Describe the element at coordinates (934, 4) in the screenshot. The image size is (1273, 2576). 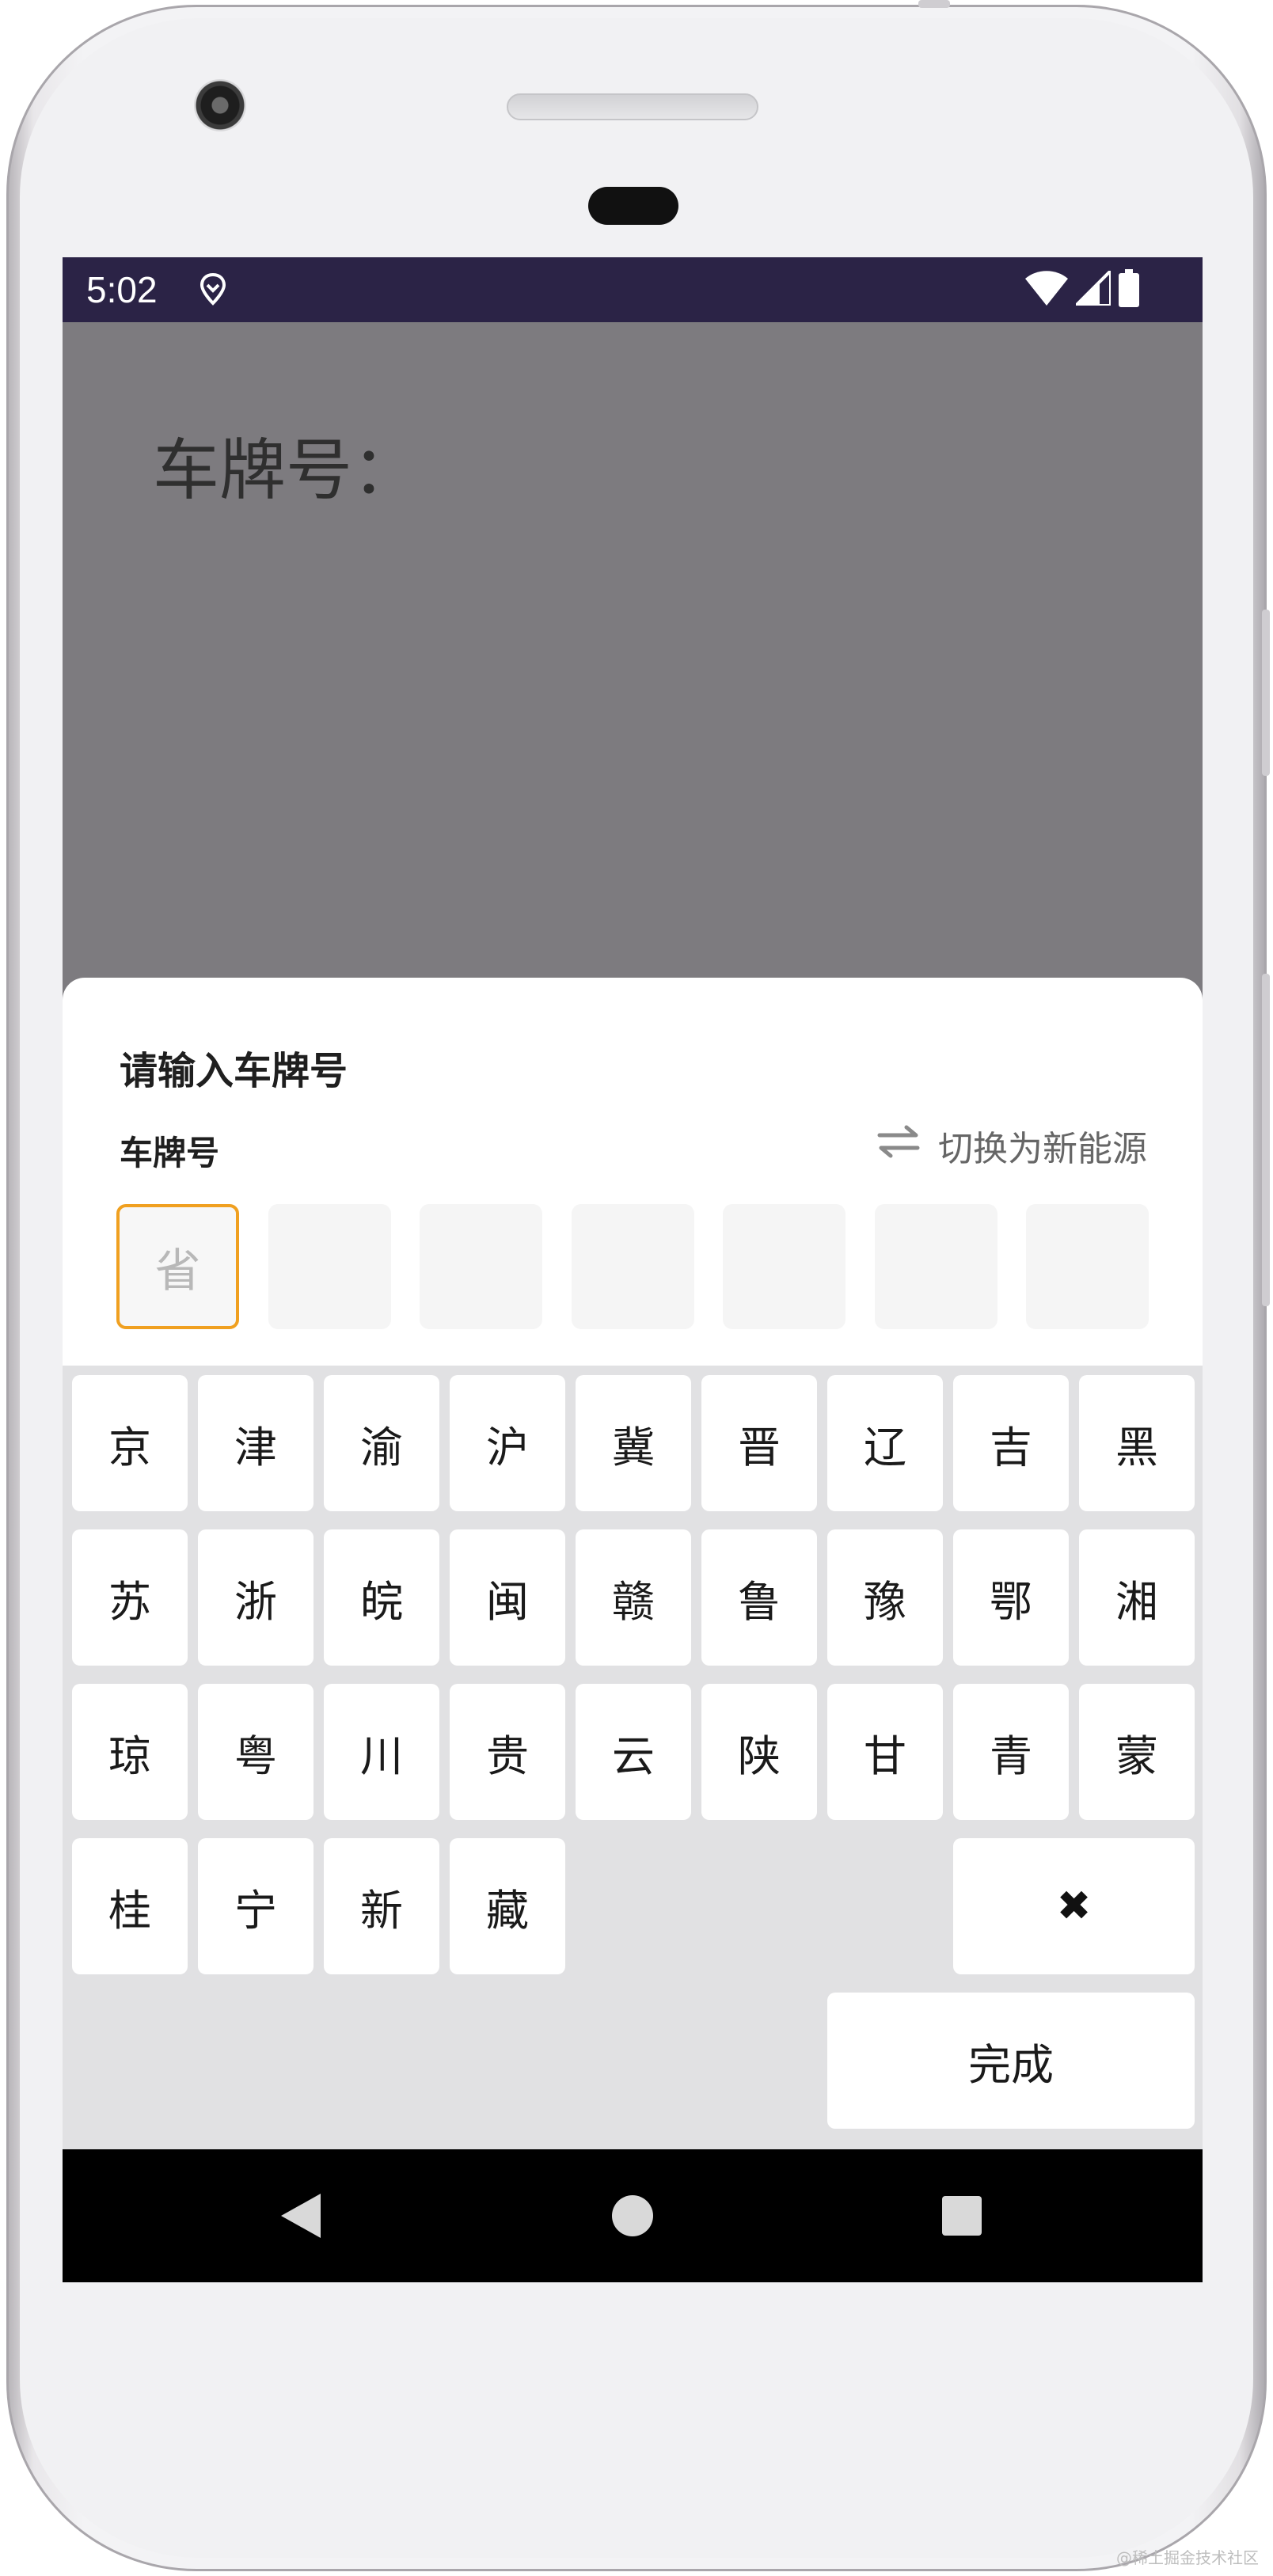
I see `top-button` at that location.